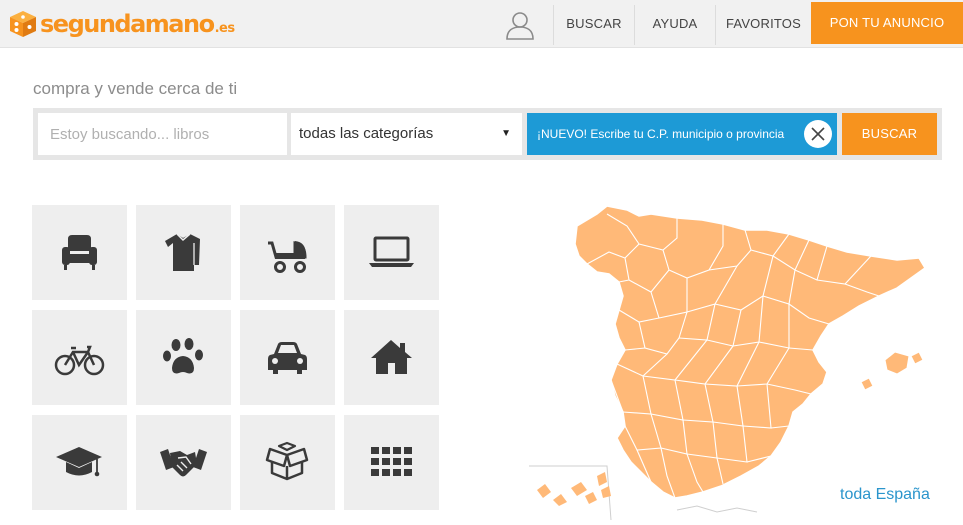  Describe the element at coordinates (675, 24) in the screenshot. I see `nav-ayuda: AYUDA` at that location.